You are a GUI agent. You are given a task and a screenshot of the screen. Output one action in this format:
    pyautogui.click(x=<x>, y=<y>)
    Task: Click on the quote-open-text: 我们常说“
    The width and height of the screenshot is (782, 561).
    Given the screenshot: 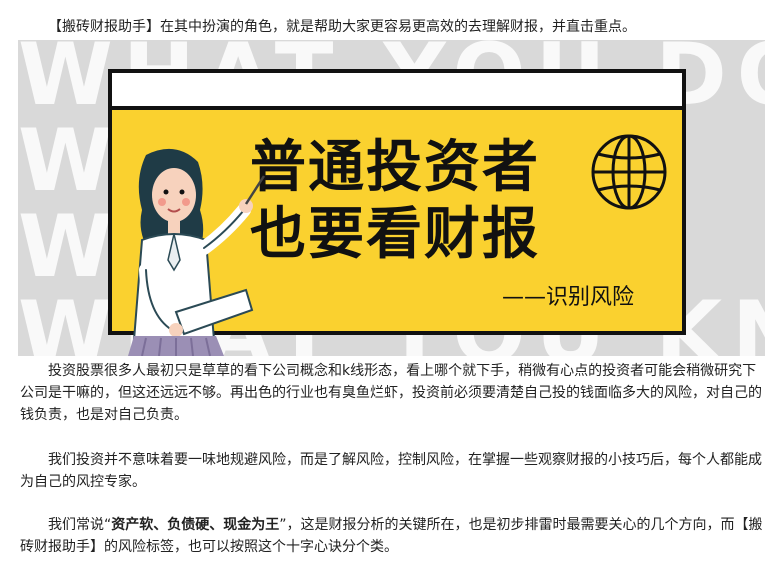 What is the action you would take?
    pyautogui.click(x=80, y=525)
    